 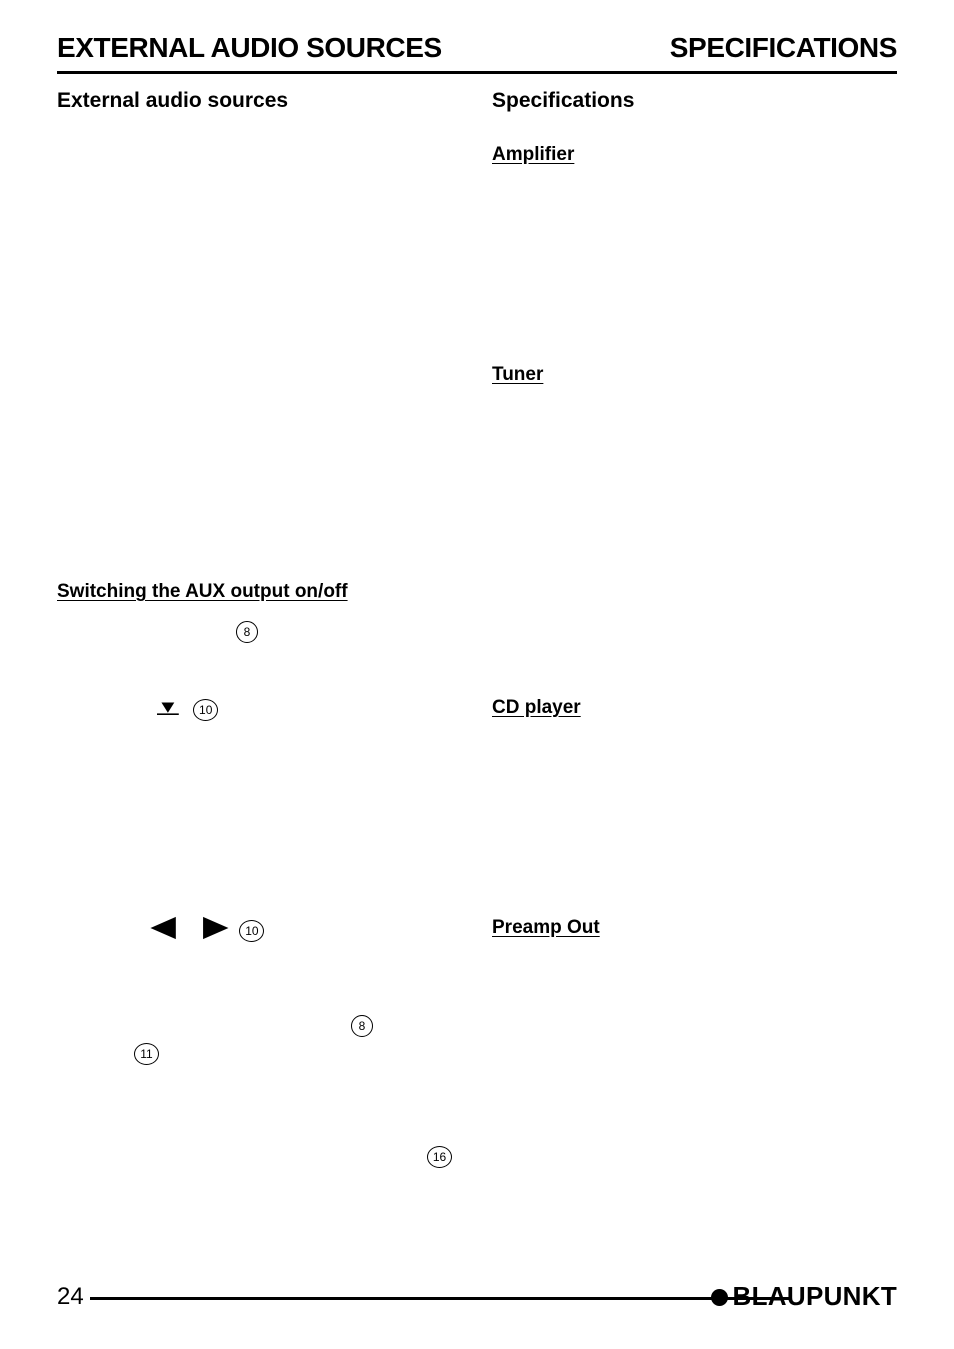 What do you see at coordinates (188, 708) in the screenshot?
I see `callout-down-button-row: ▼ 10` at bounding box center [188, 708].